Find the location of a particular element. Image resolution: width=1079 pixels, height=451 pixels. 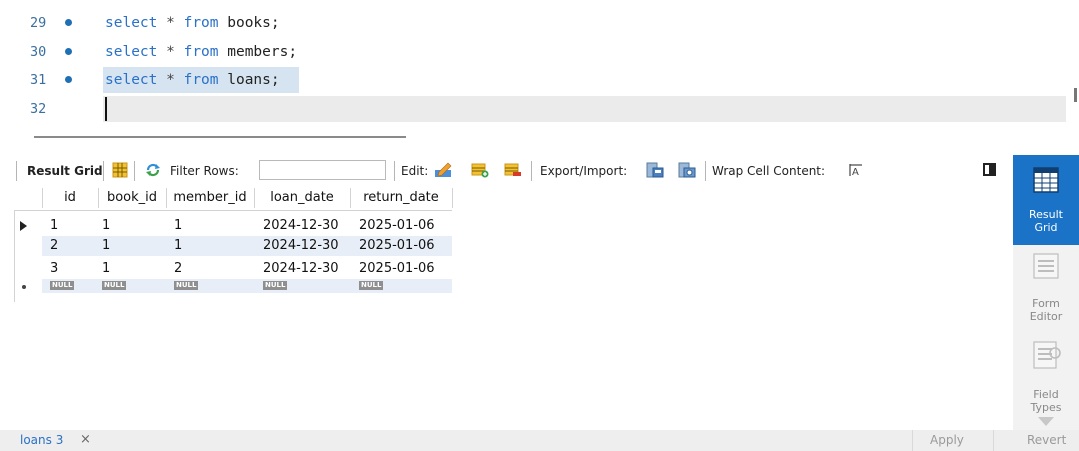

editor-line: 30 select * from members; is located at coordinates (535, 52).